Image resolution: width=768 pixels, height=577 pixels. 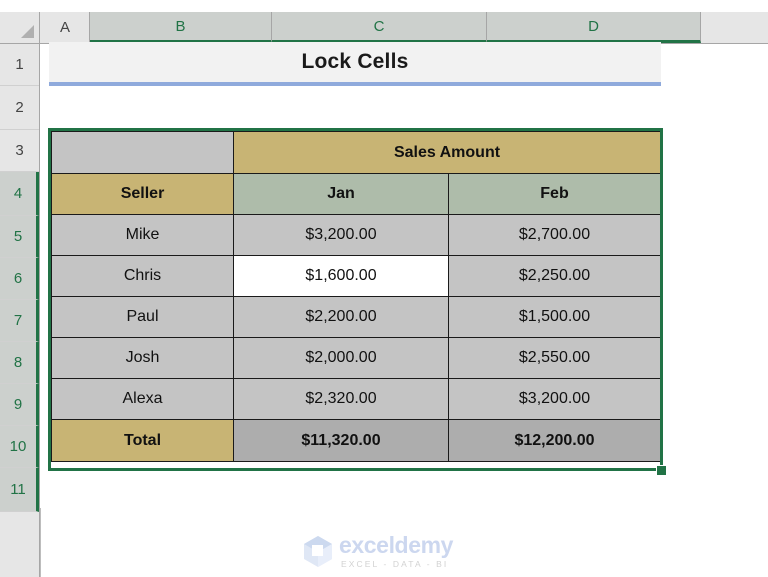 I want to click on table-row: Josh $2,000.00 $2,550.00, so click(x=356, y=358).